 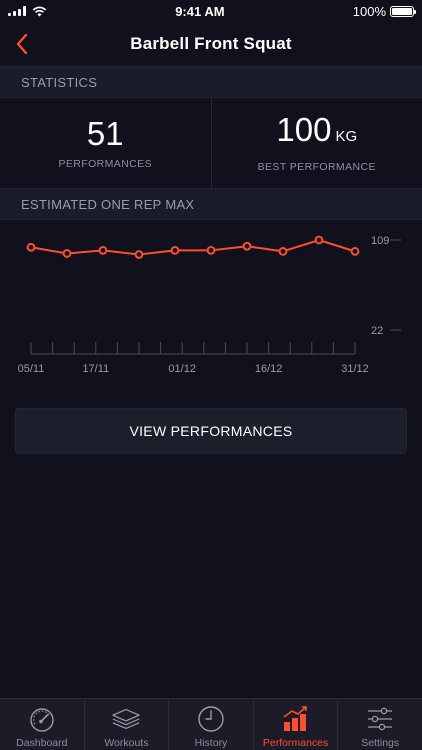 I want to click on stat-best-performance: 100 KG BEST PERFORMANCE, so click(x=316, y=142).